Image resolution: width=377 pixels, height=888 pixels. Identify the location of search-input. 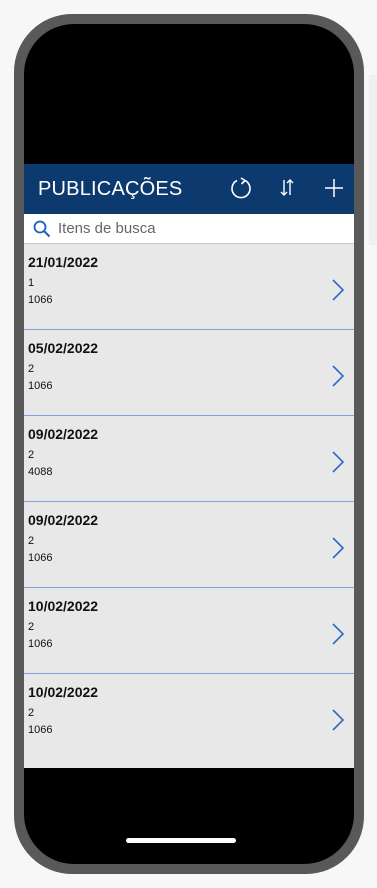
(203, 228).